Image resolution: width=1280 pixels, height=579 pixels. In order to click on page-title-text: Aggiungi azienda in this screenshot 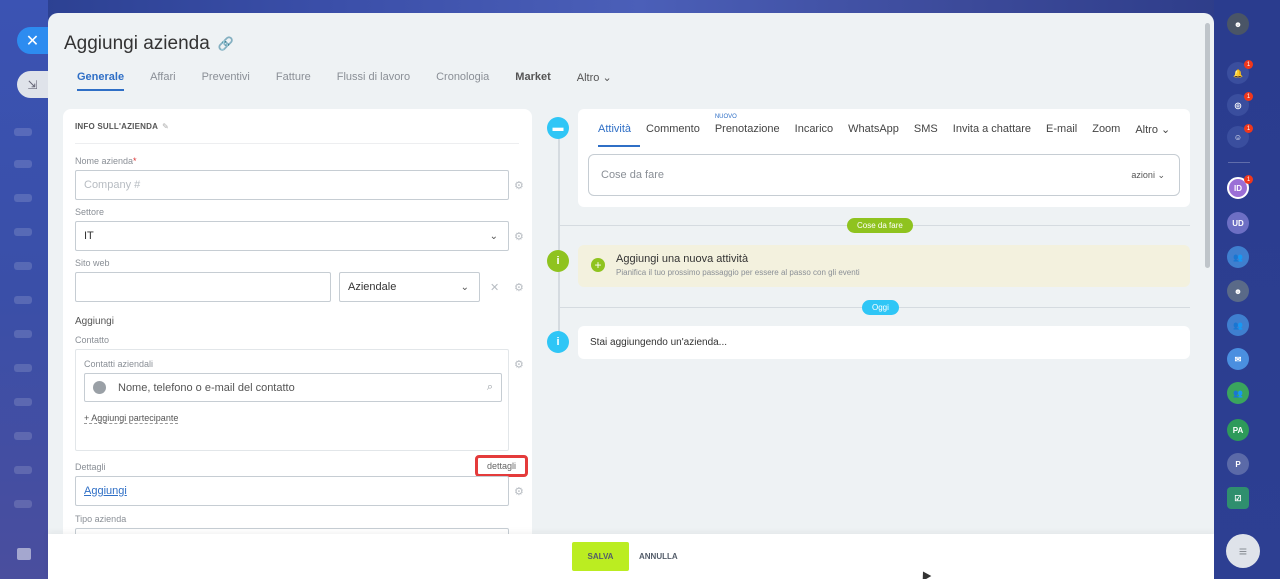, I will do `click(137, 43)`.